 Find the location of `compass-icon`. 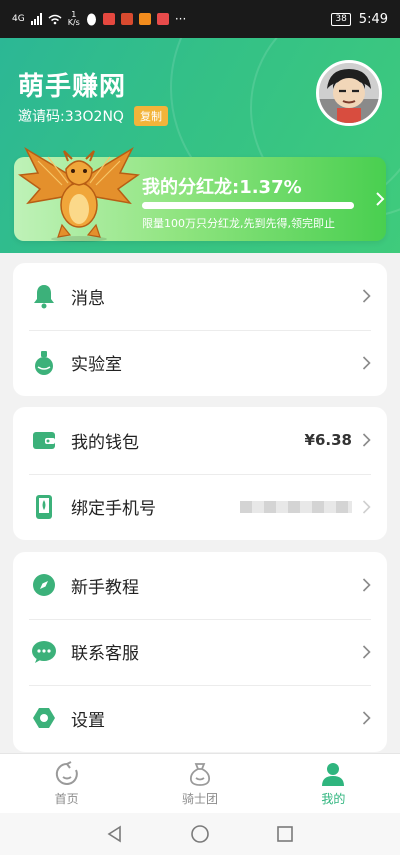

compass-icon is located at coordinates (44, 585).